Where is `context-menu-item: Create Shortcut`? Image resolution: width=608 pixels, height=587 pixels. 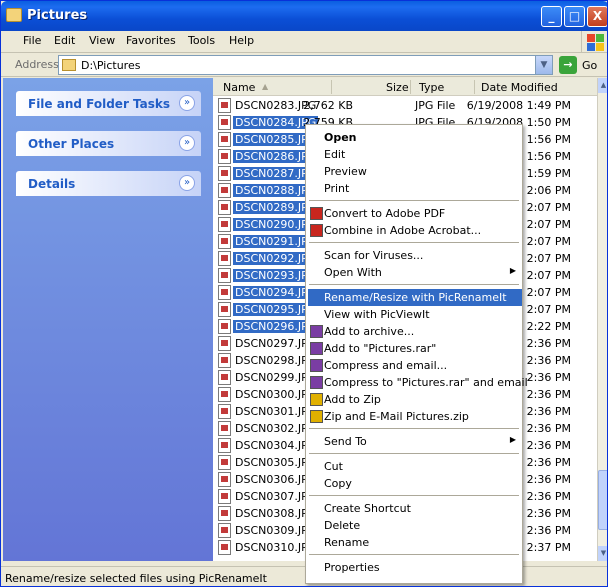 context-menu-item: Create Shortcut is located at coordinates (415, 508).